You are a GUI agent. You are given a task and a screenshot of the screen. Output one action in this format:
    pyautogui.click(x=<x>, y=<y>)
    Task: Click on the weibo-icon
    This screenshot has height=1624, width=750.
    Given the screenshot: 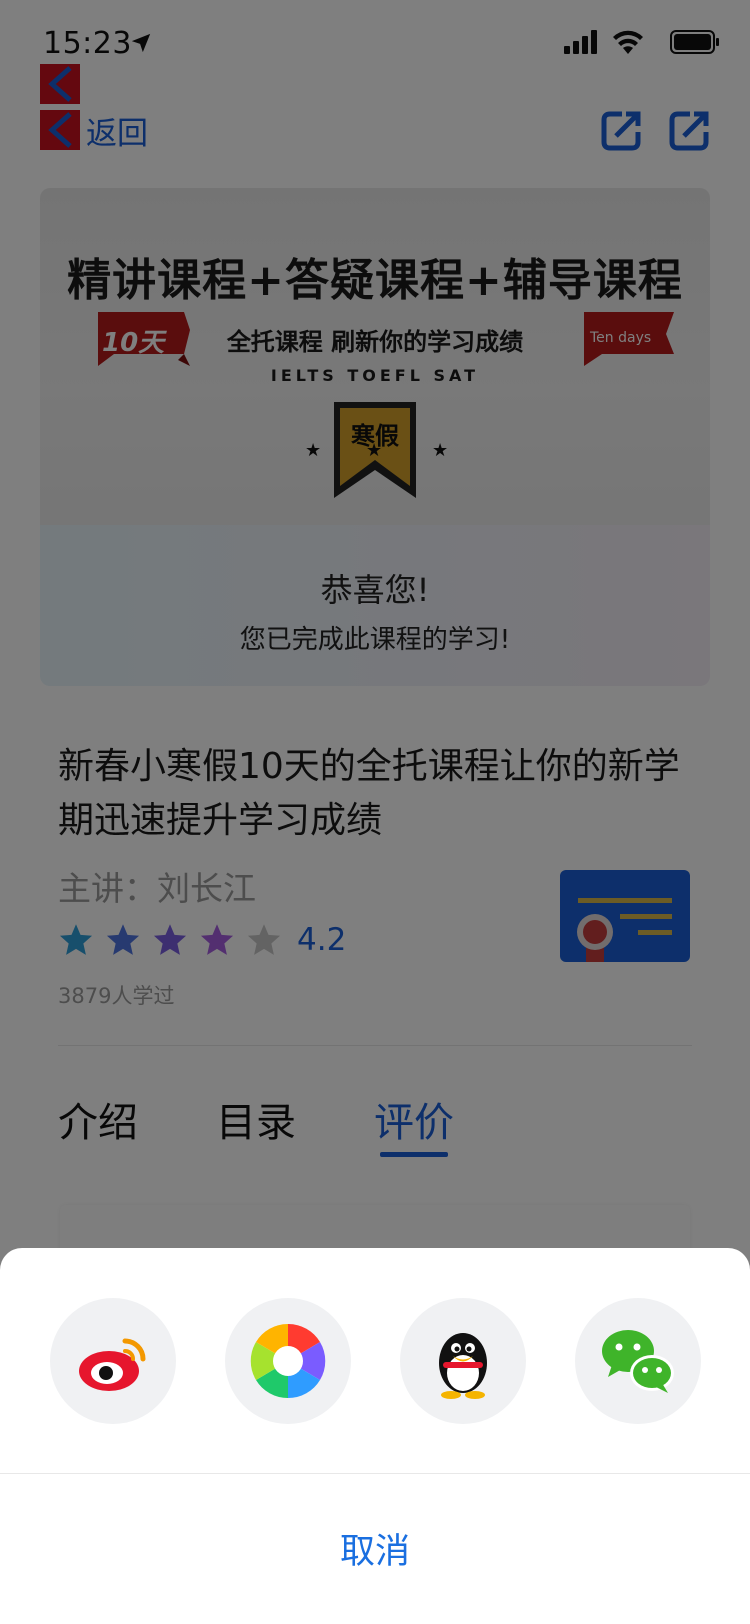 What is the action you would take?
    pyautogui.click(x=112, y=1364)
    